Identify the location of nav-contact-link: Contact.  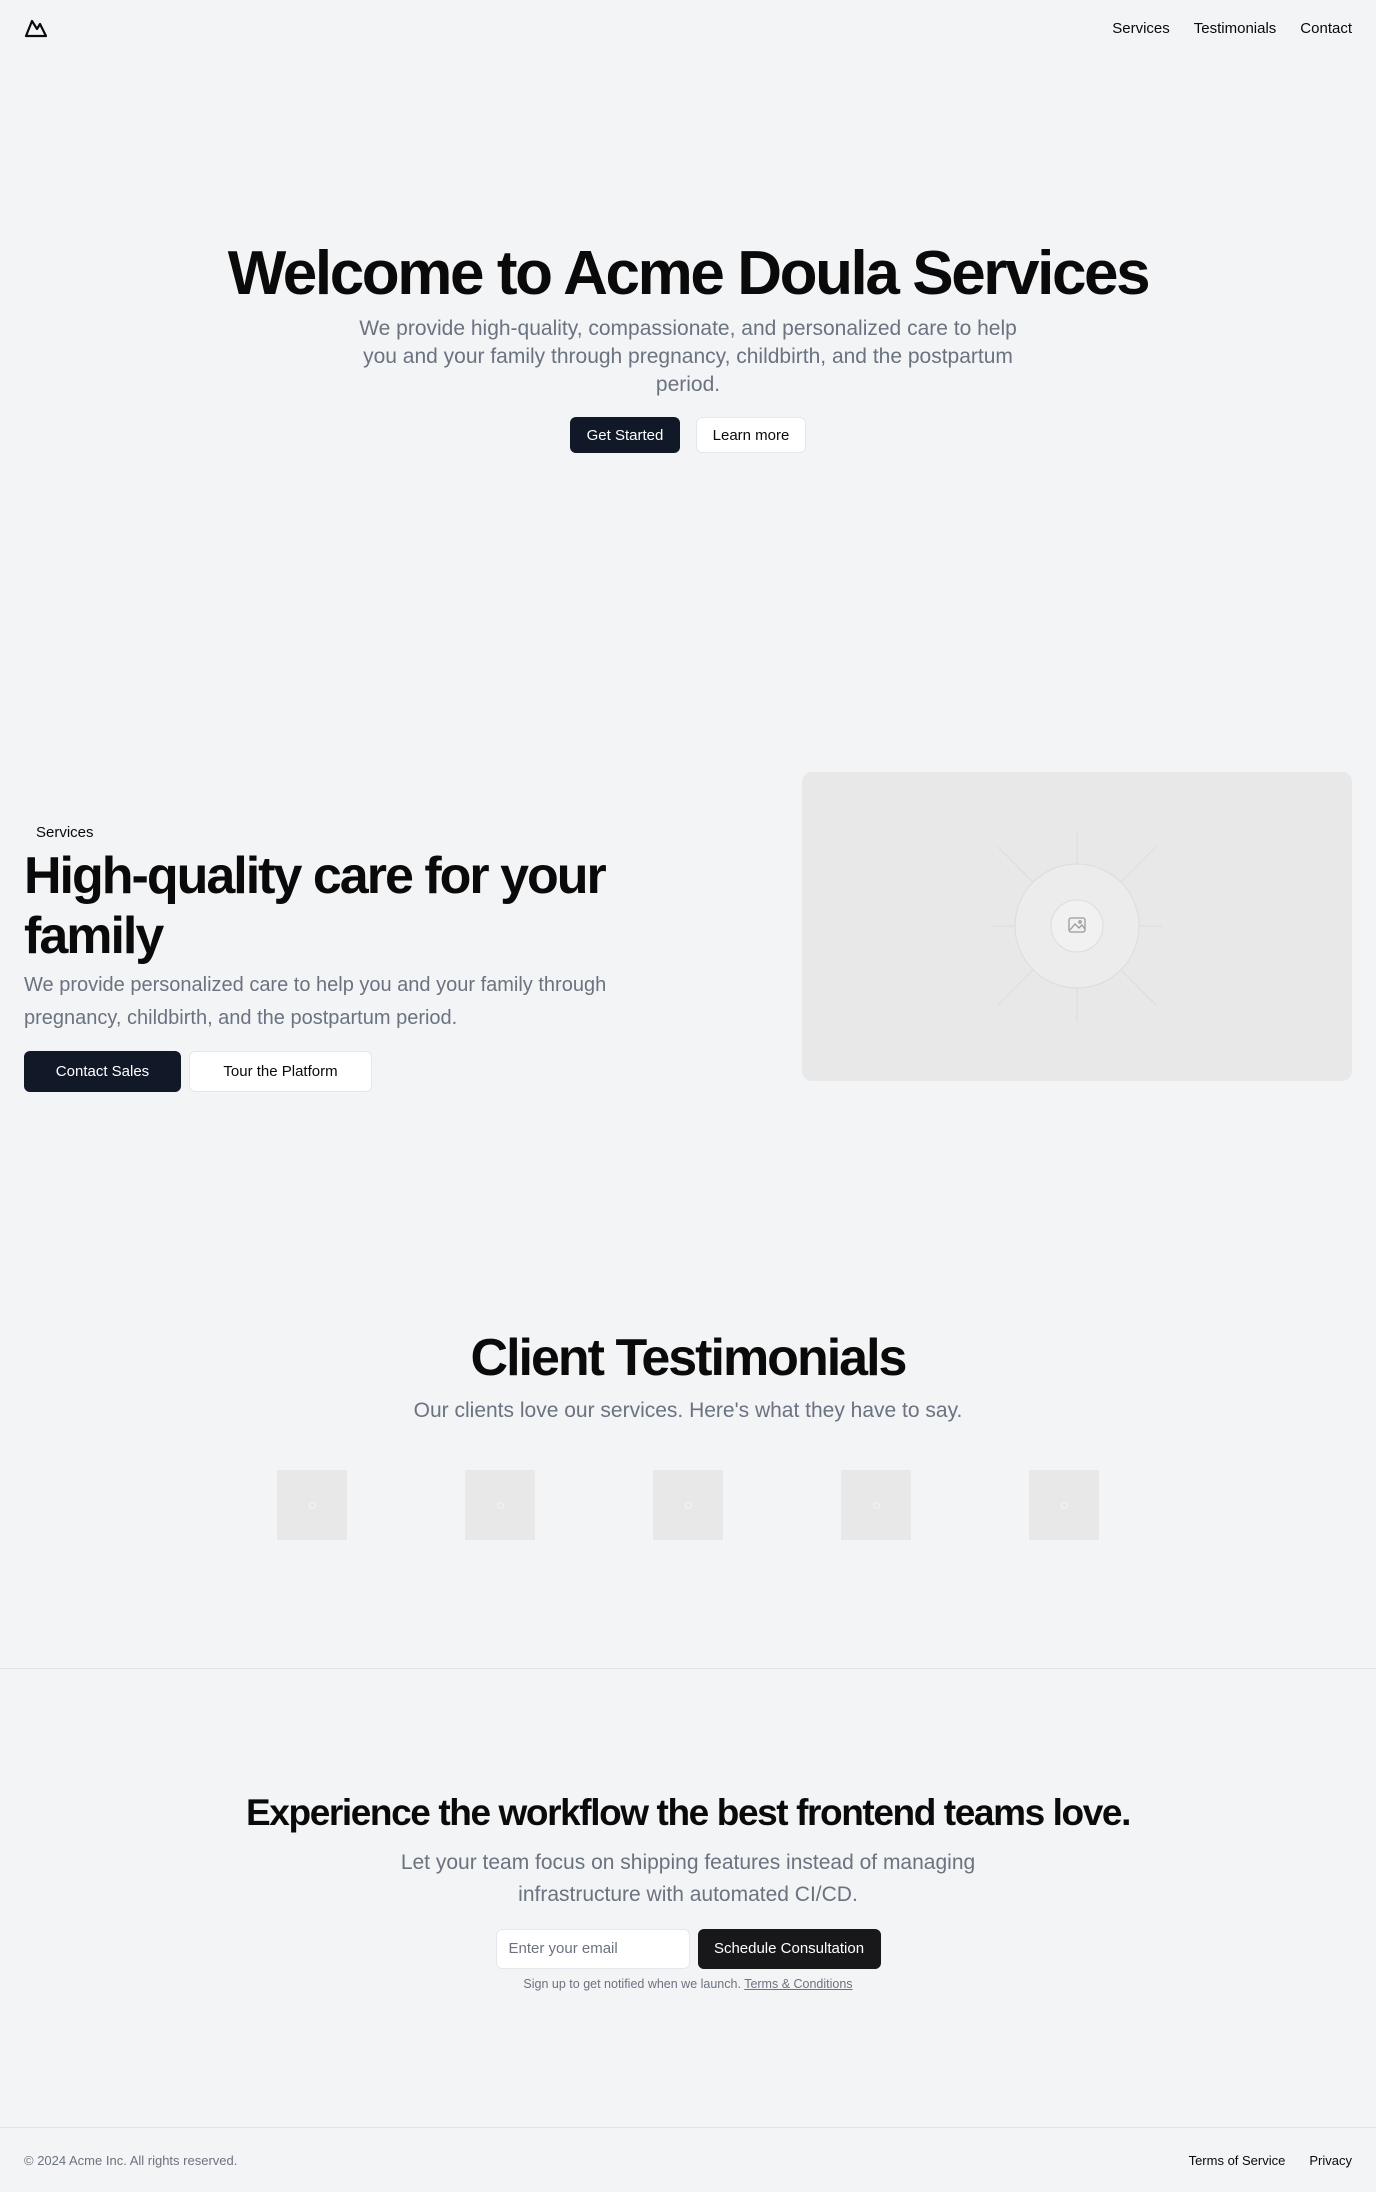
(1326, 28).